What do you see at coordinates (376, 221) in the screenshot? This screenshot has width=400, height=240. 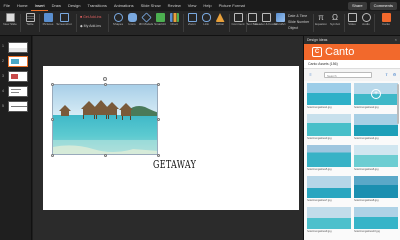 I see `asset-tile: hotel-bungalows10.jpg` at bounding box center [376, 221].